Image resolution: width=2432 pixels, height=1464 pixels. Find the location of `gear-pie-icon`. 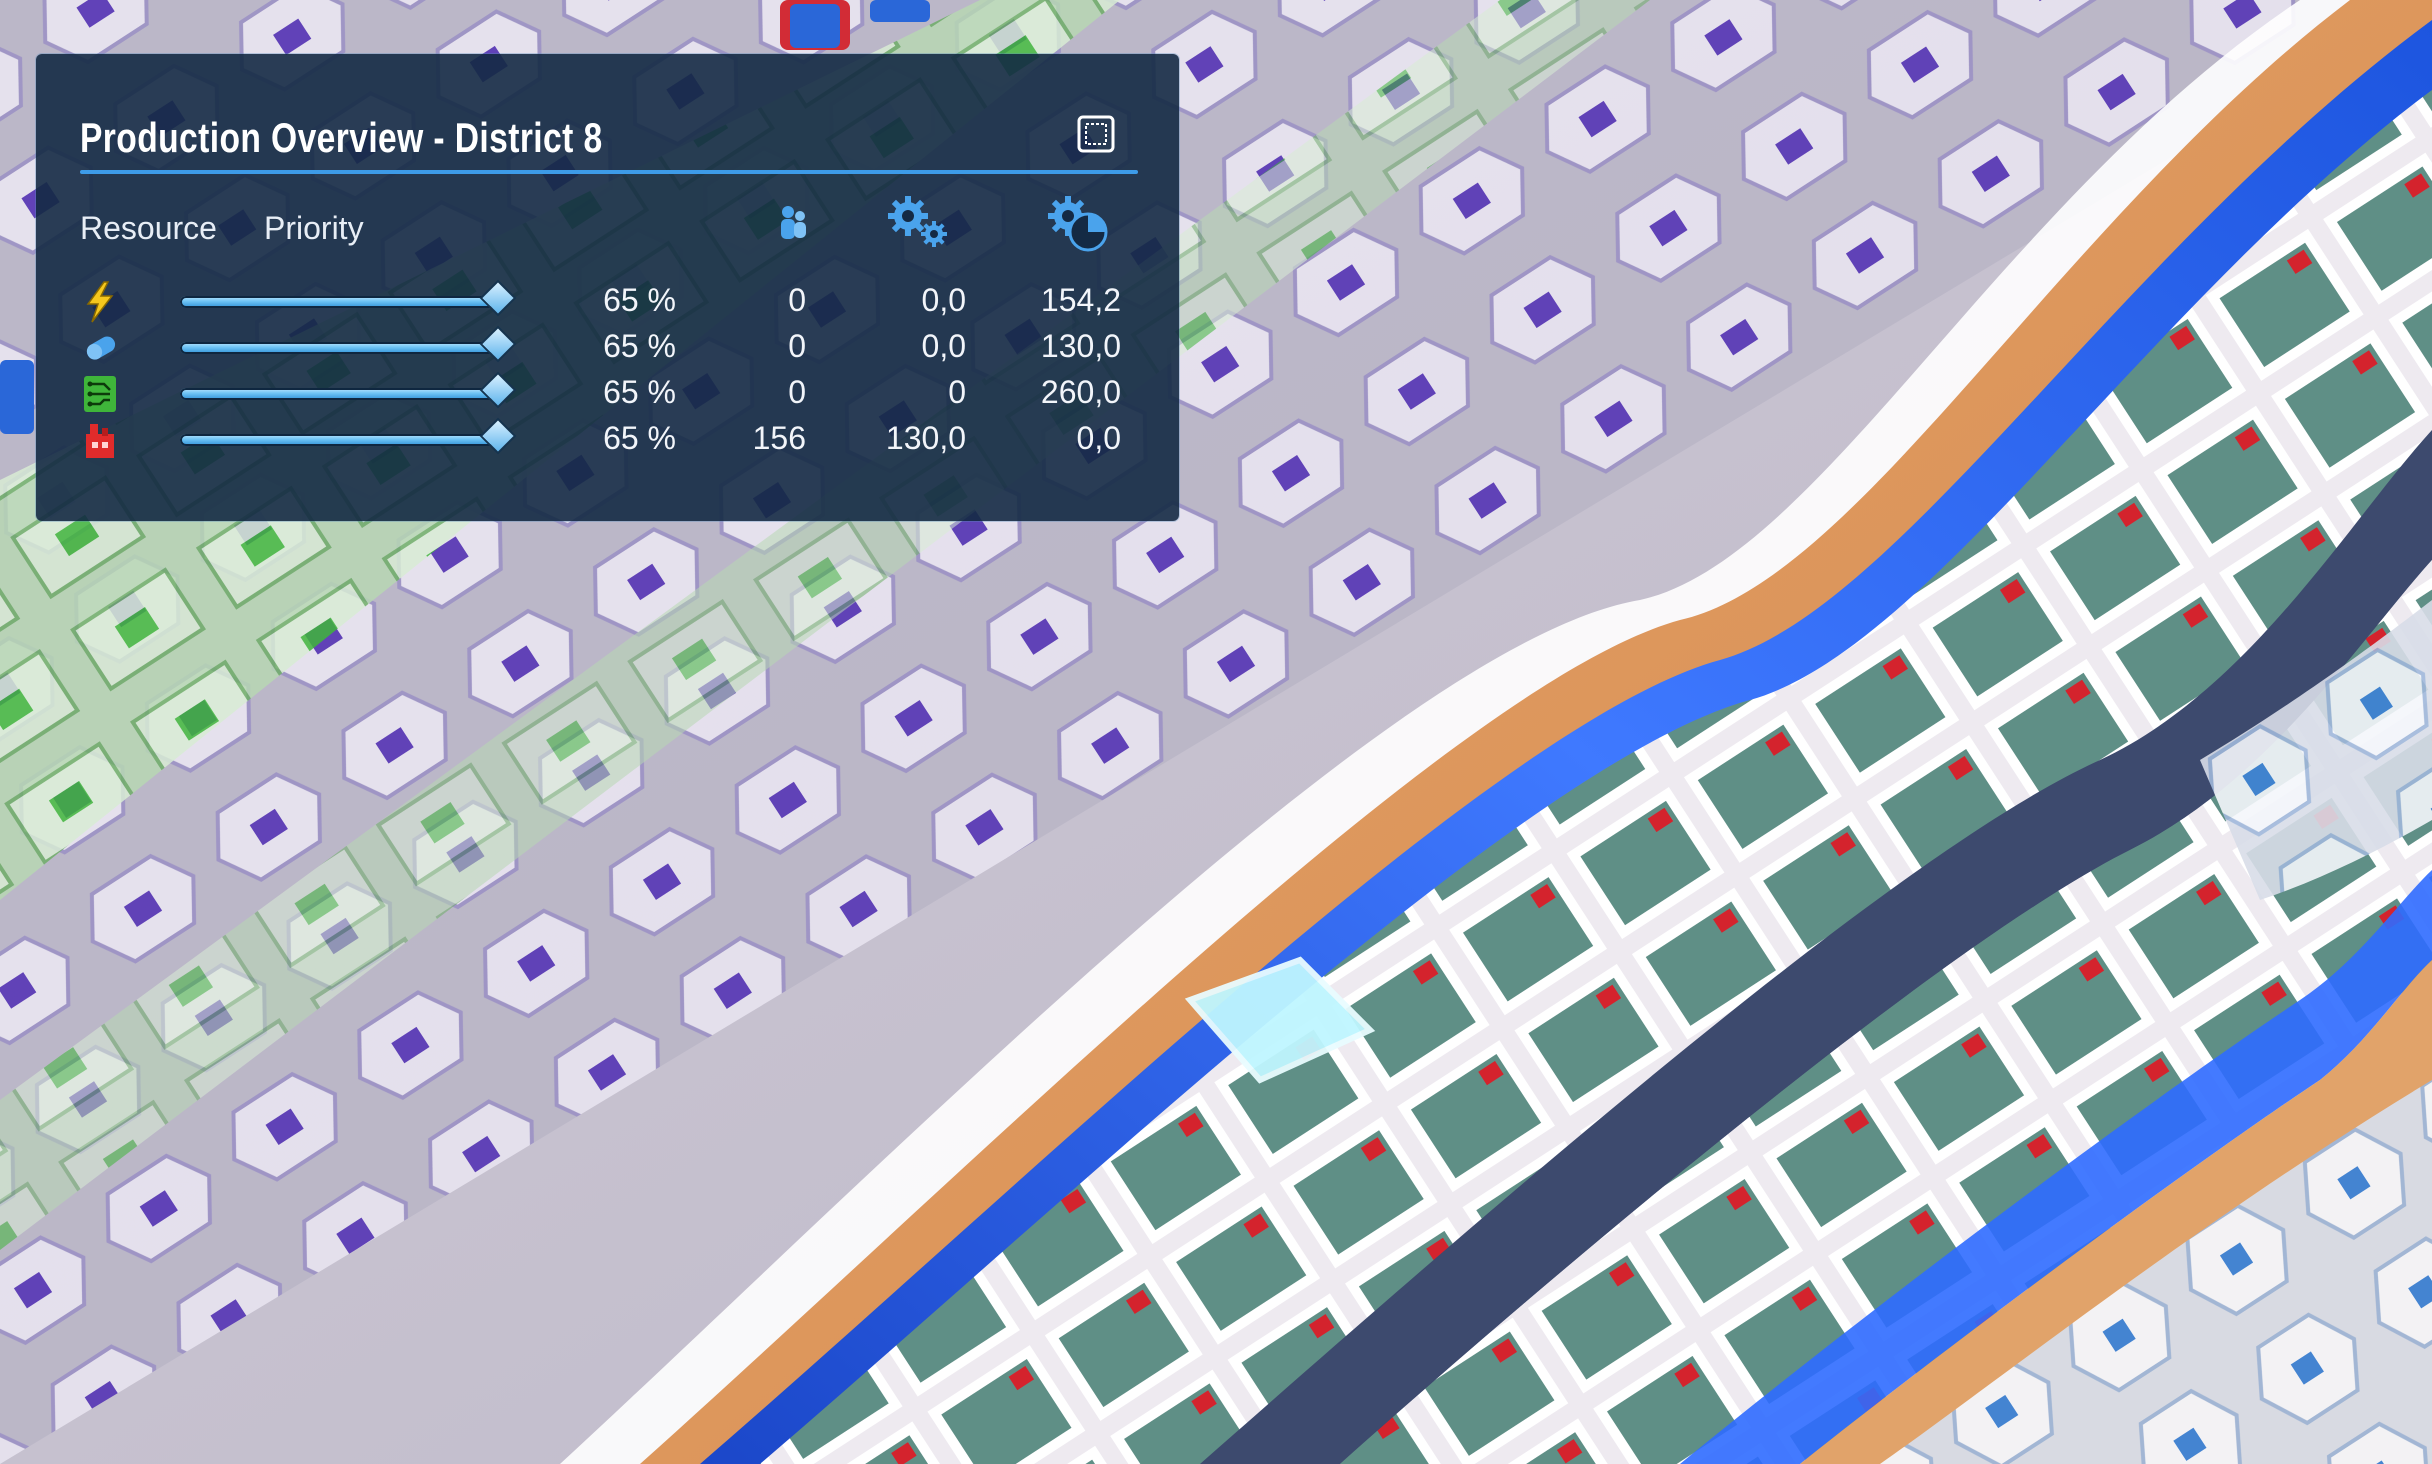

gear-pie-icon is located at coordinates (1078, 226).